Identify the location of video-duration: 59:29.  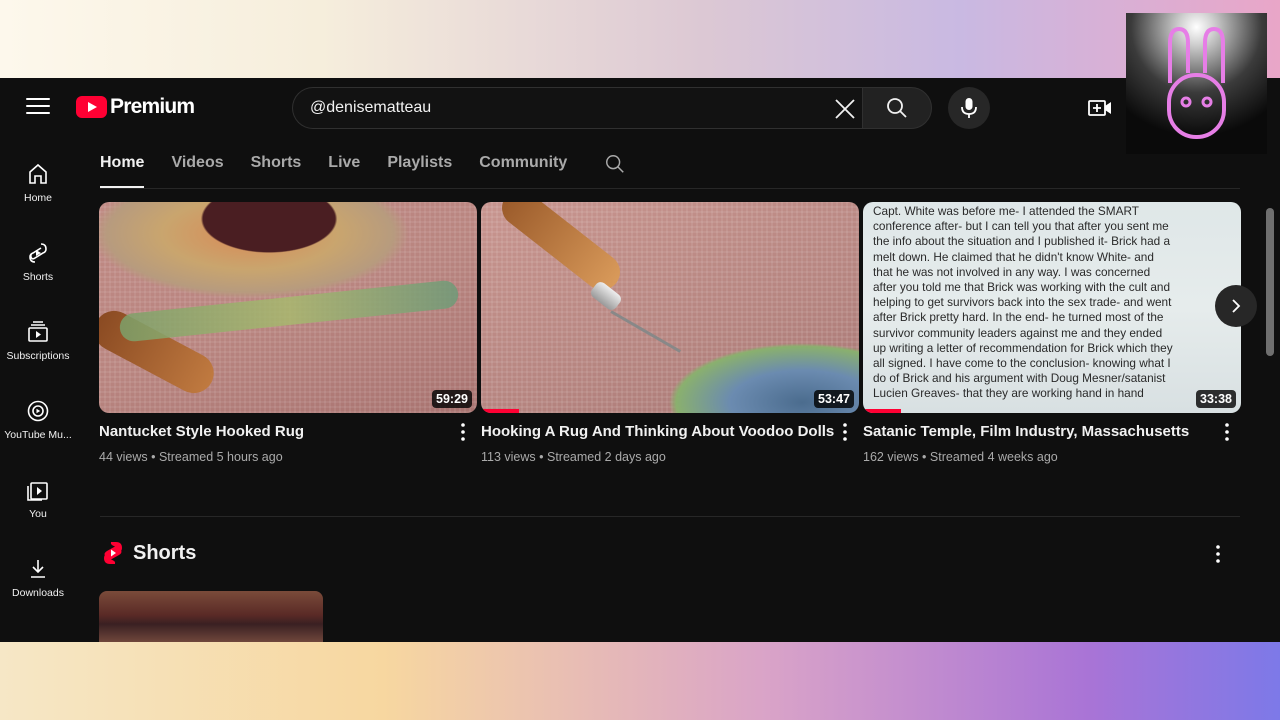
(452, 399).